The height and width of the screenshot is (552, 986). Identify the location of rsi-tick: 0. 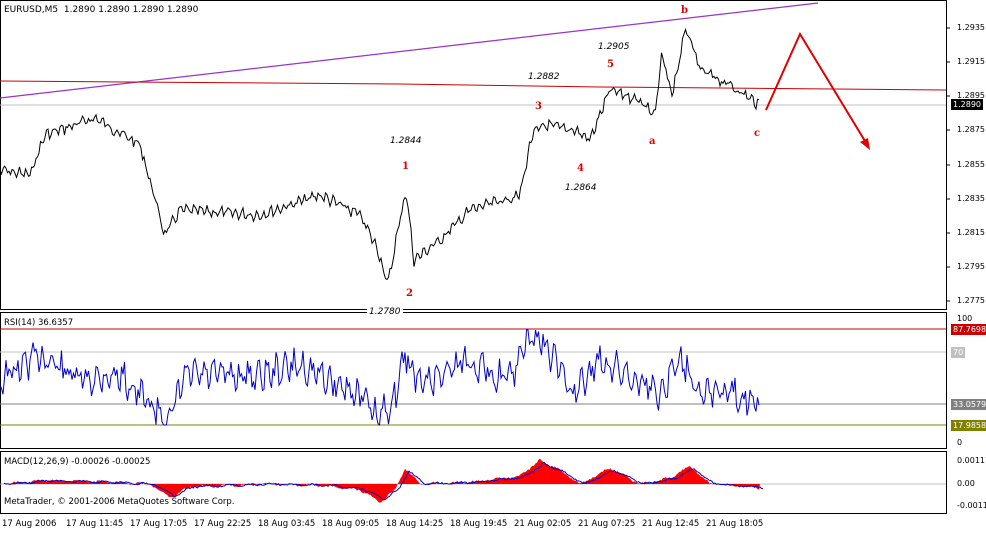
(960, 442).